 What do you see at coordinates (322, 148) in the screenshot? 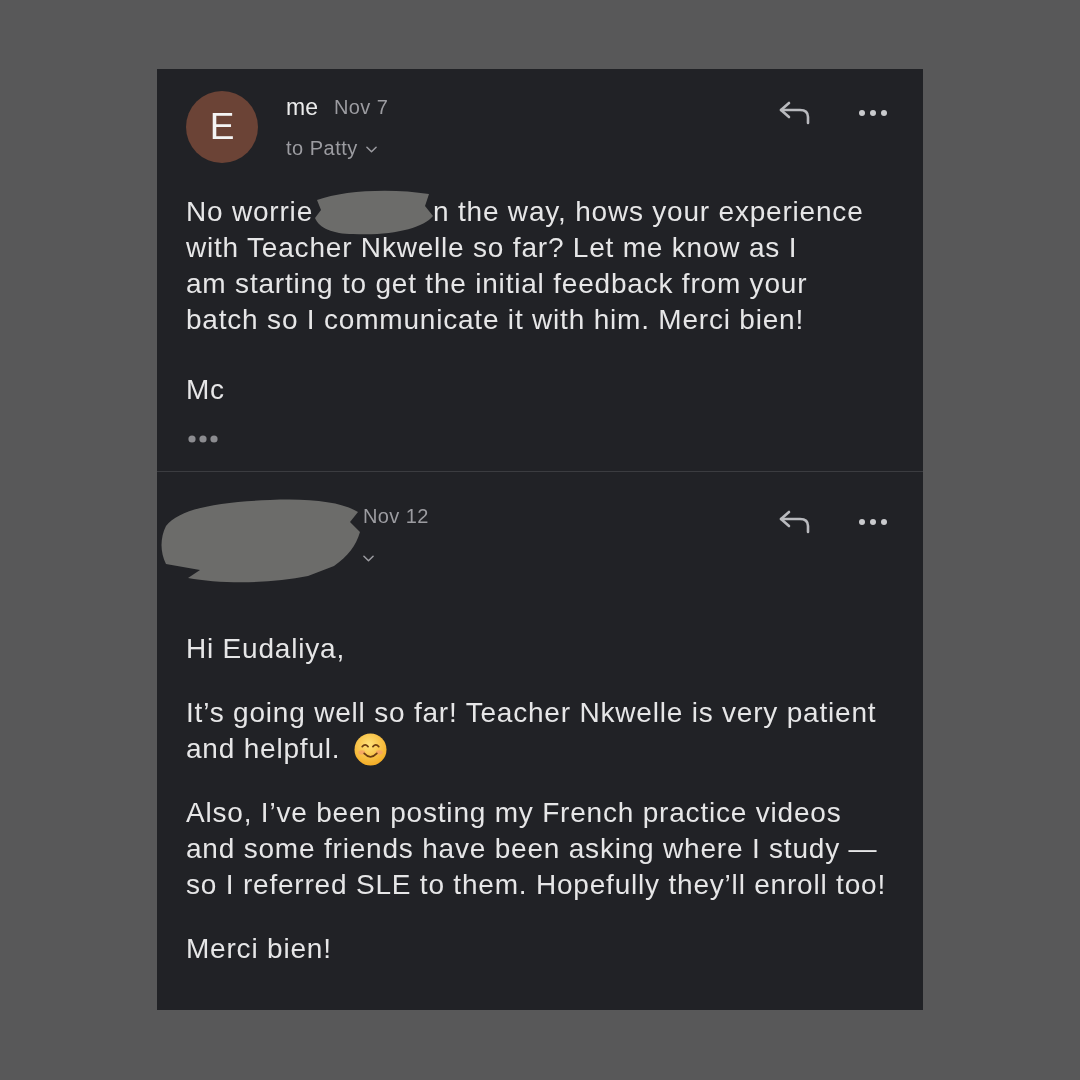
I see `recipients-label: to Patty` at bounding box center [322, 148].